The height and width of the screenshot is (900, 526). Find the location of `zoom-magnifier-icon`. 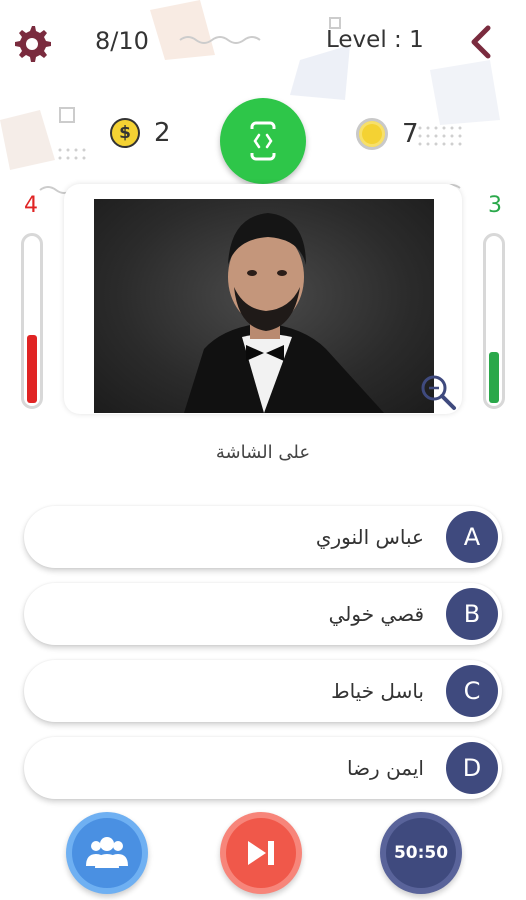

zoom-magnifier-icon is located at coordinates (438, 392).